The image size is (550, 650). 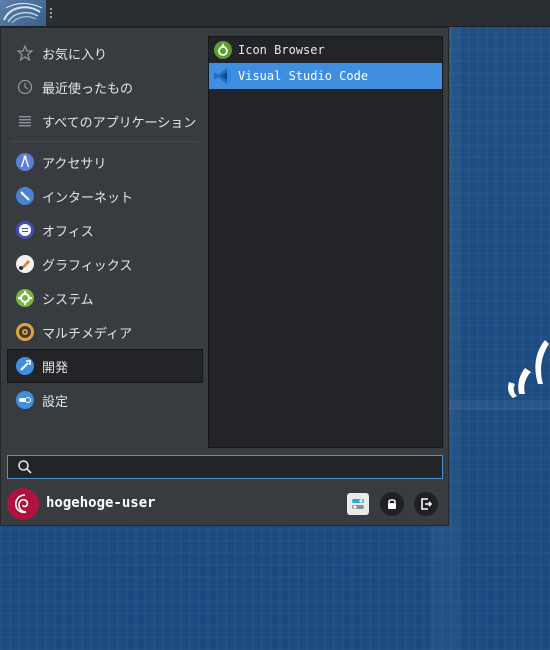 I want to click on graphics-icon, so click(x=25, y=264).